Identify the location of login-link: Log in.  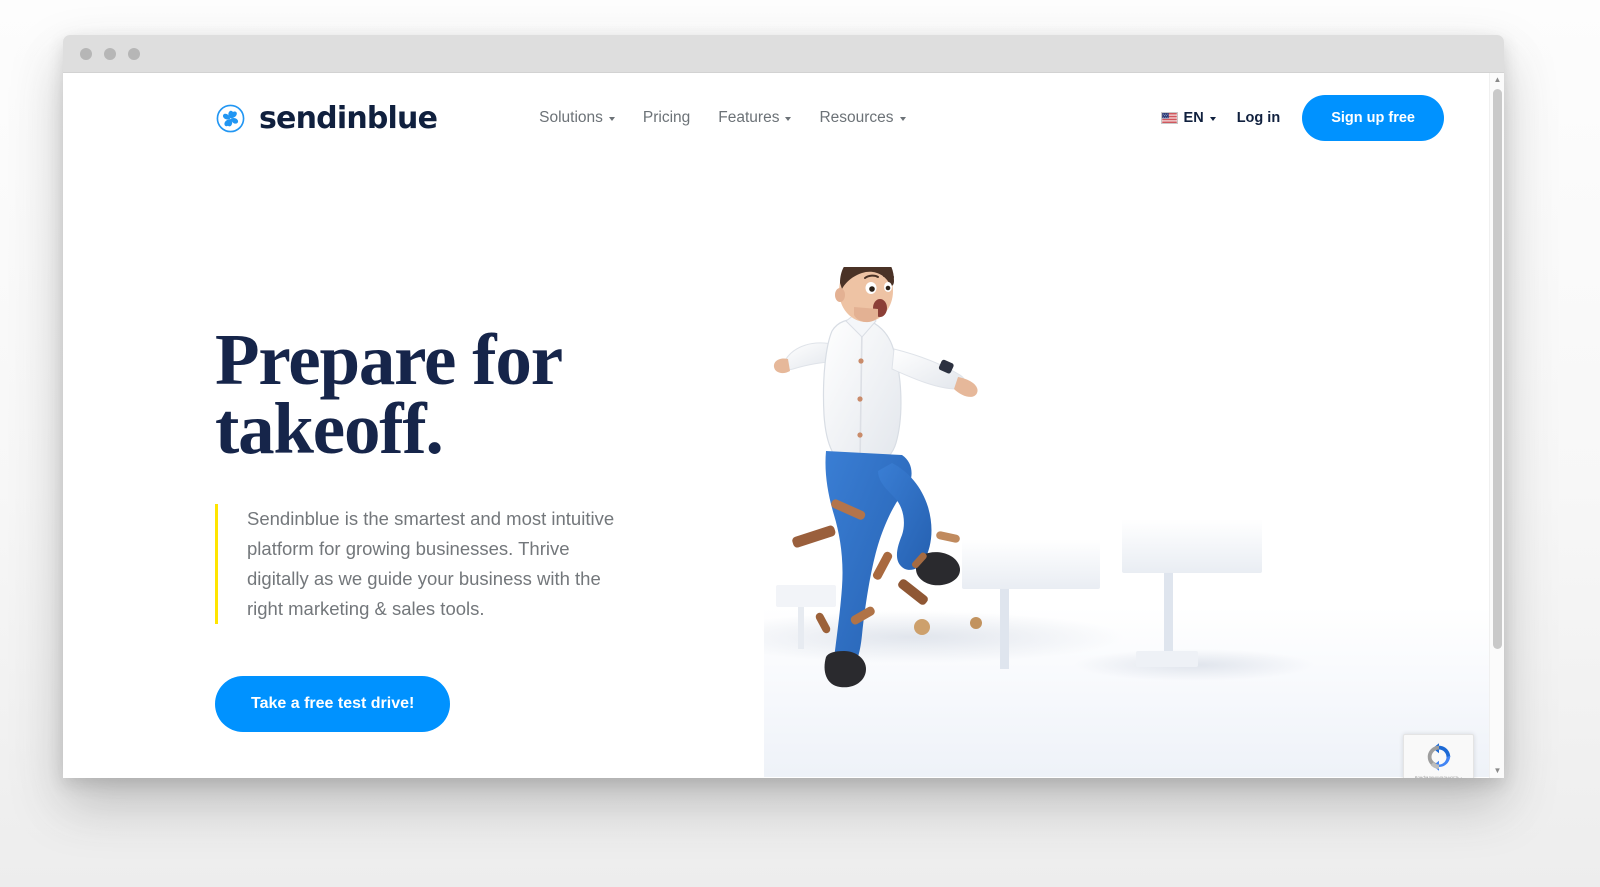
(1259, 118).